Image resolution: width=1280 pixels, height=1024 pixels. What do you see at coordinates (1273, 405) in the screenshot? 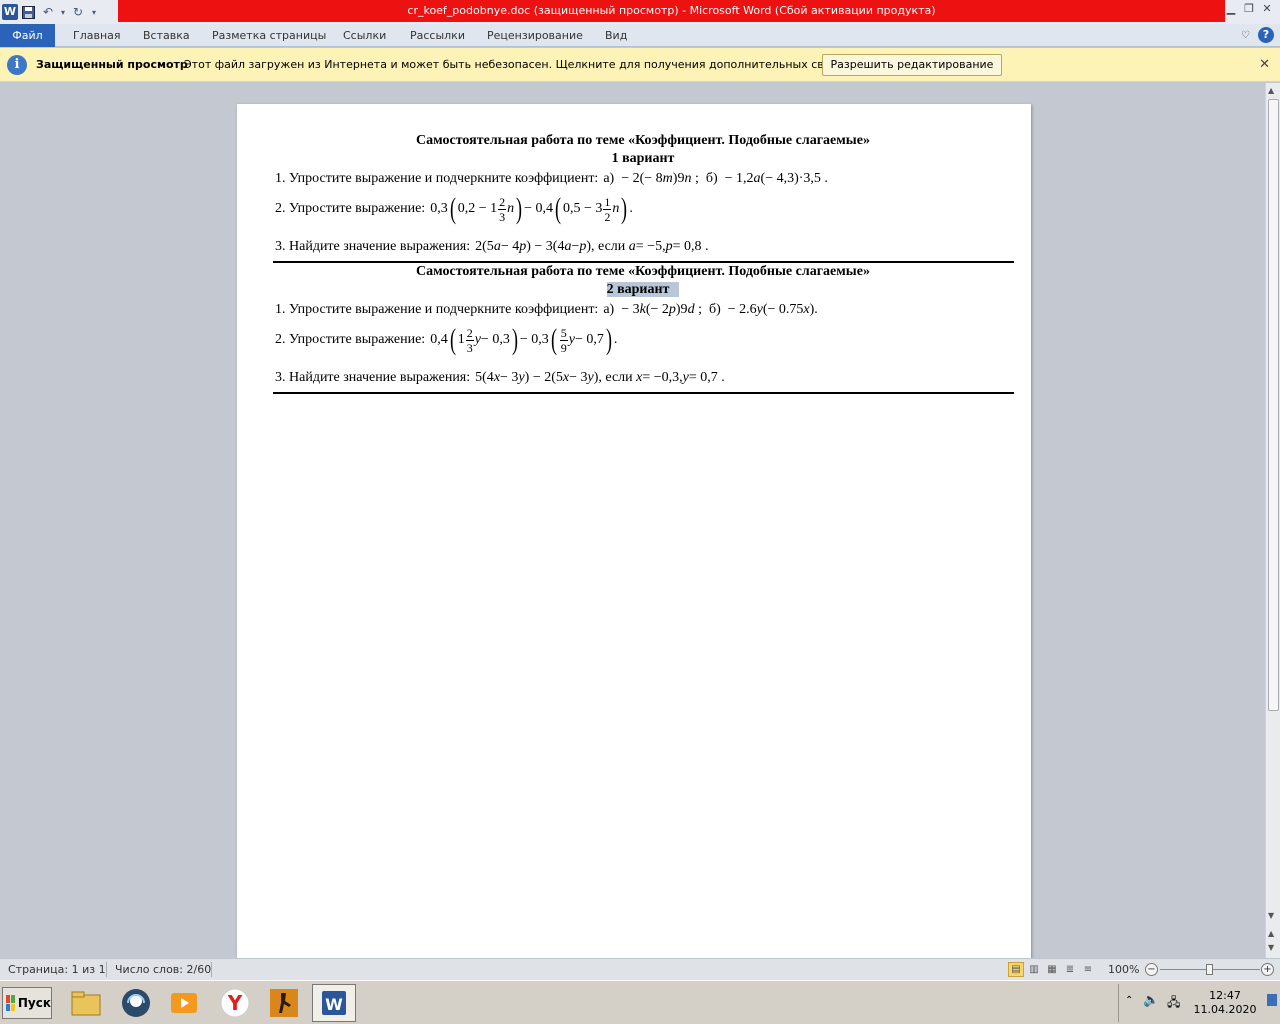
I see `scrollbar-thumb` at bounding box center [1273, 405].